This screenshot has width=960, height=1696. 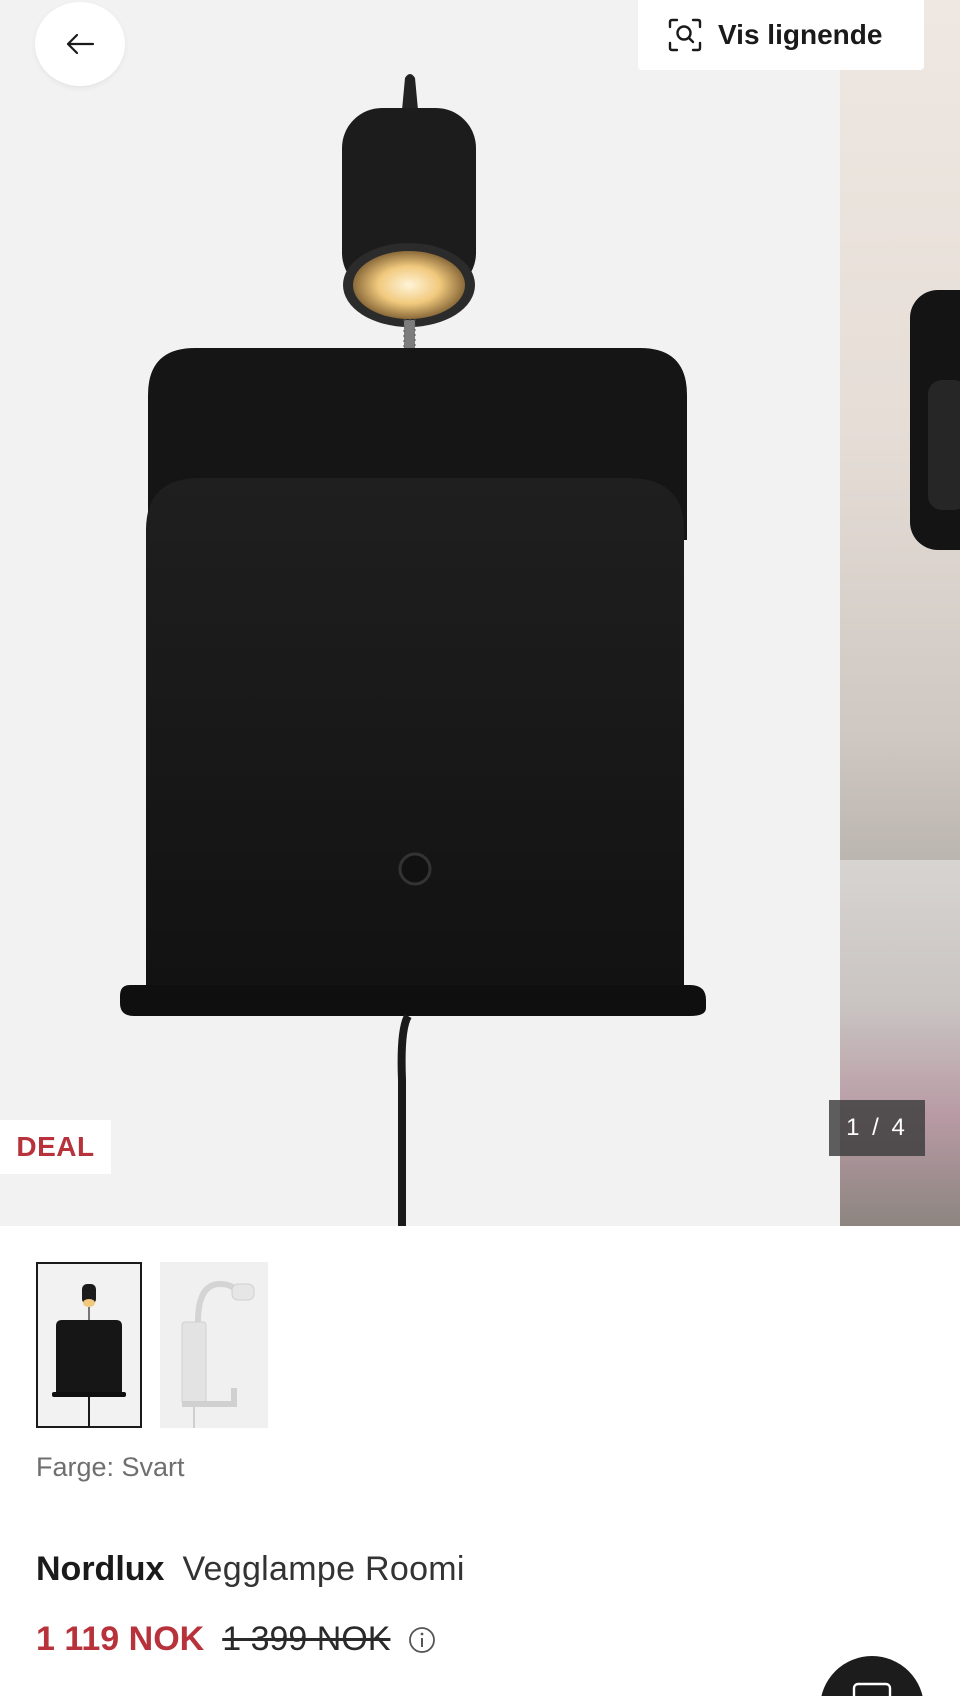 I want to click on original-price: 1 399 NOK, so click(x=306, y=1639).